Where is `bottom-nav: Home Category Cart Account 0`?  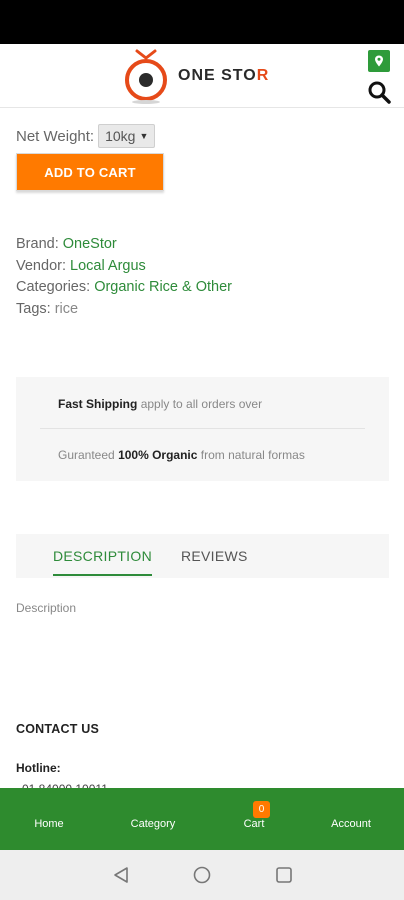 bottom-nav: Home Category Cart Account 0 is located at coordinates (202, 819).